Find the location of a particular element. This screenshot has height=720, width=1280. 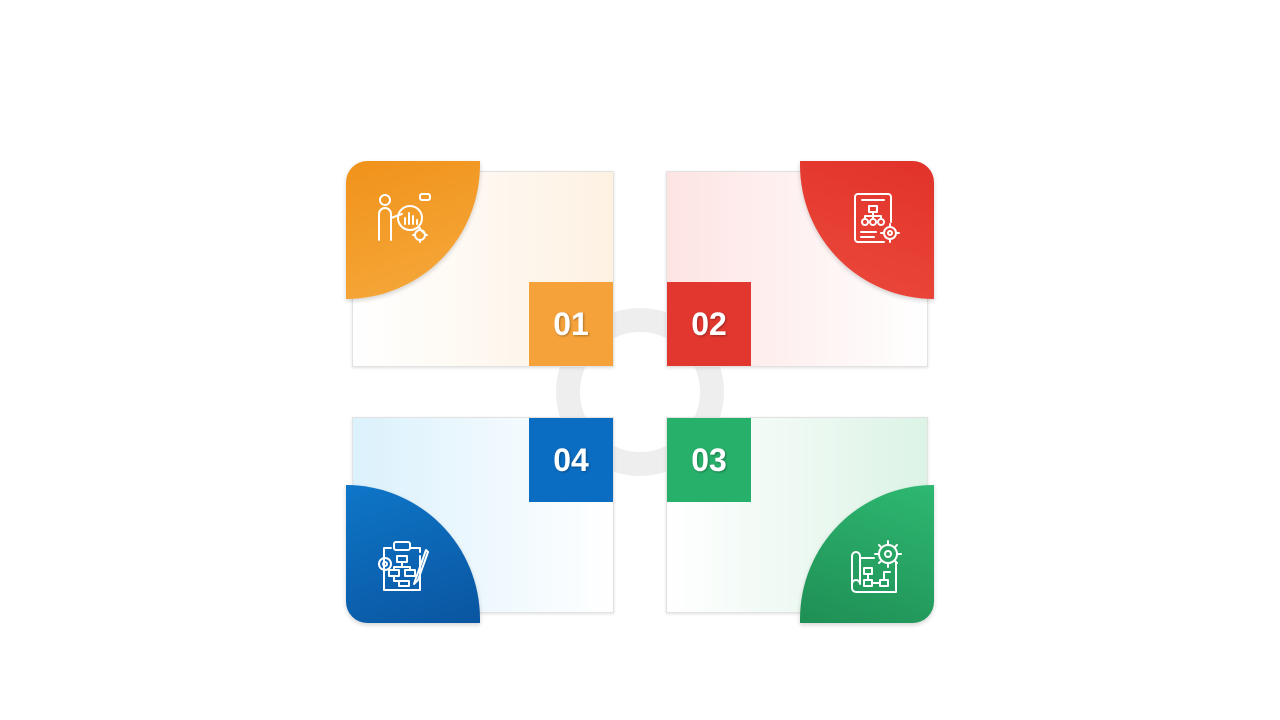

analyst-magnifier-chart-icon is located at coordinates (404, 218).